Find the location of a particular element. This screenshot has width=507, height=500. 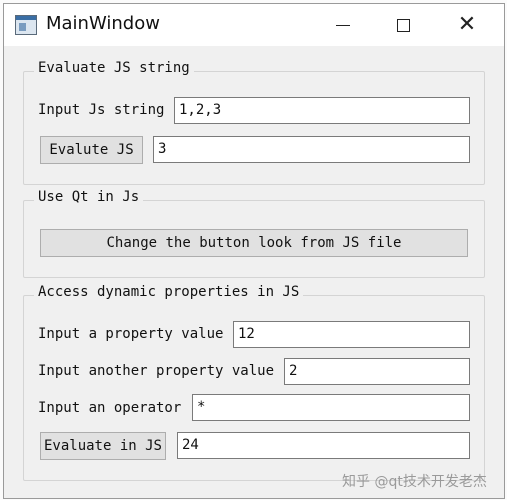

dynamic-properties-group-title: Access dynamic properties in JS is located at coordinates (169, 292).